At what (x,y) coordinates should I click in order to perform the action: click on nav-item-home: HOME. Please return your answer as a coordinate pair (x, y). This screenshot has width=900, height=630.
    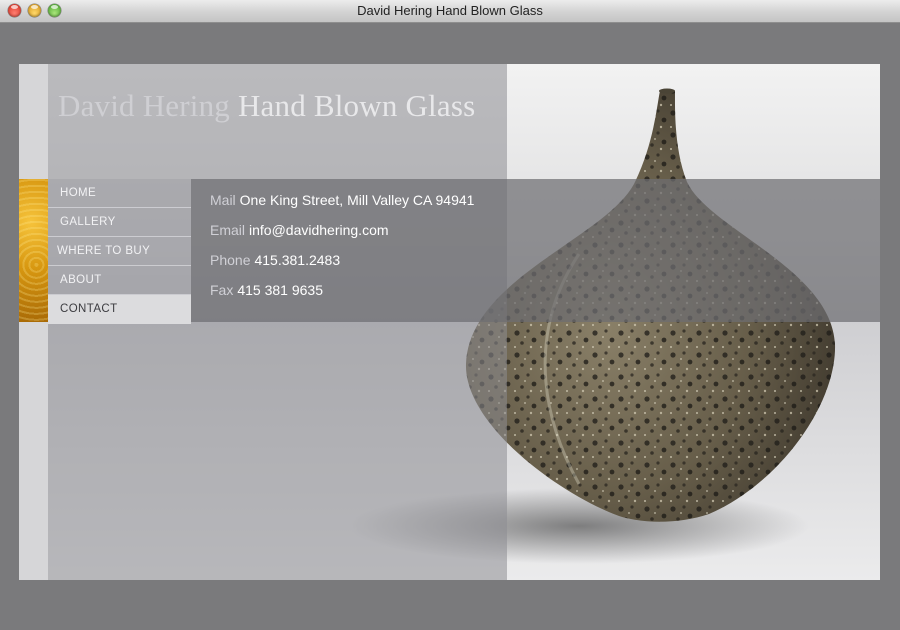
    Looking at the image, I should click on (119, 193).